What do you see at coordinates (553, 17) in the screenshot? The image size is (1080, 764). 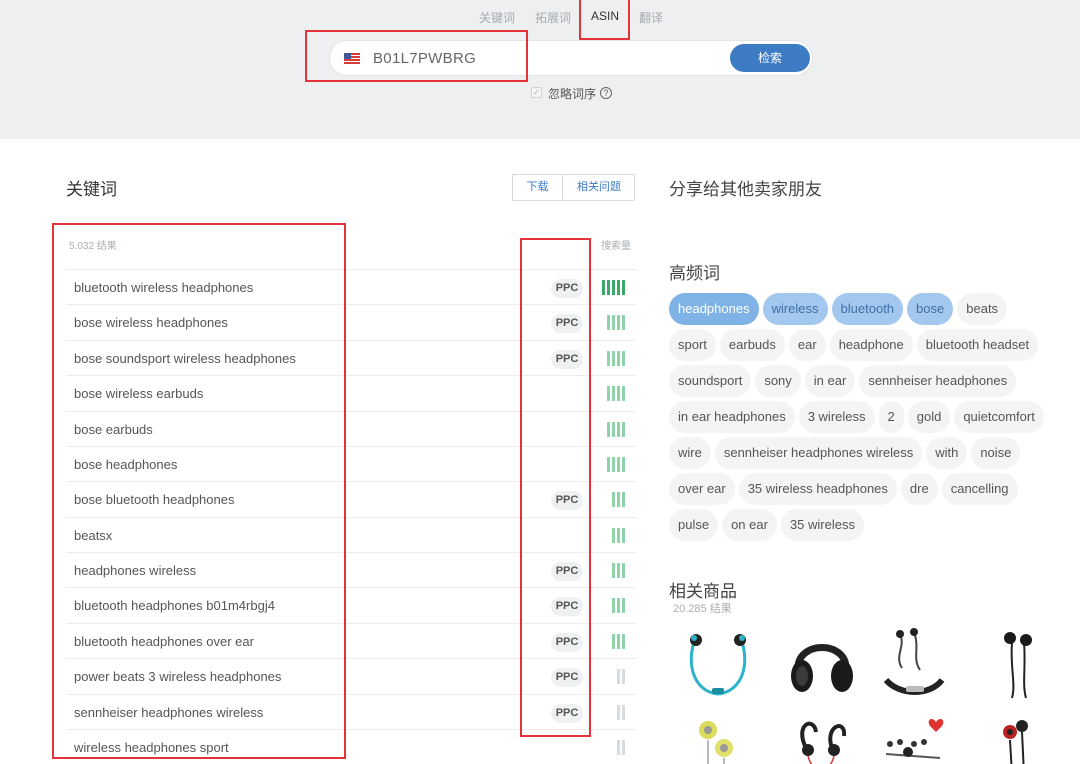 I see `tab-expand: 拓展词` at bounding box center [553, 17].